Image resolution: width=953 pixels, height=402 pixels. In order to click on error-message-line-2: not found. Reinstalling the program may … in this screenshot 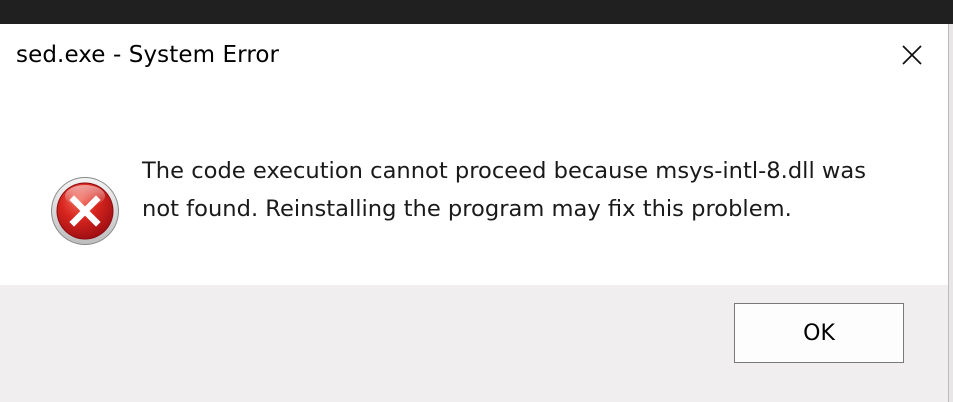, I will do `click(467, 209)`.